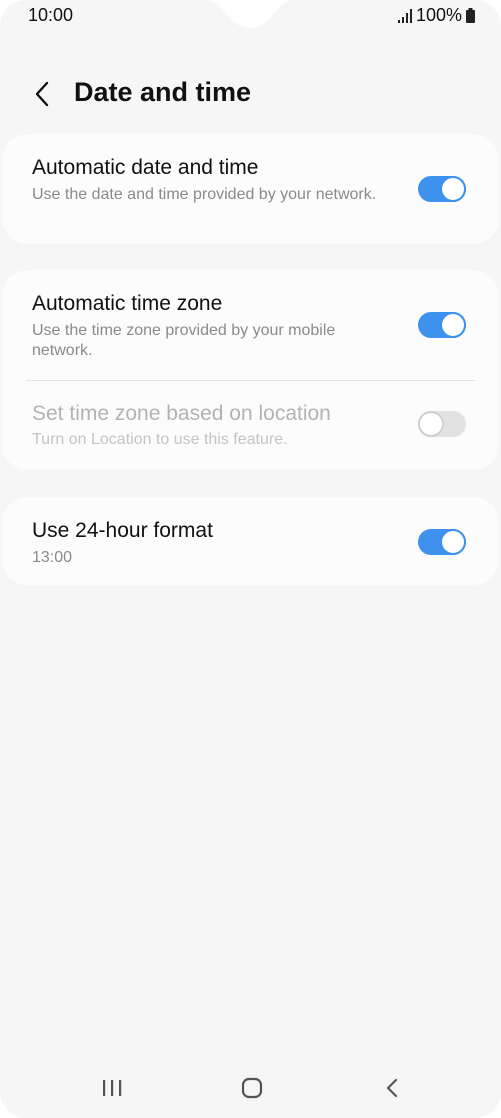  What do you see at coordinates (163, 92) in the screenshot?
I see `page-title: Date and time` at bounding box center [163, 92].